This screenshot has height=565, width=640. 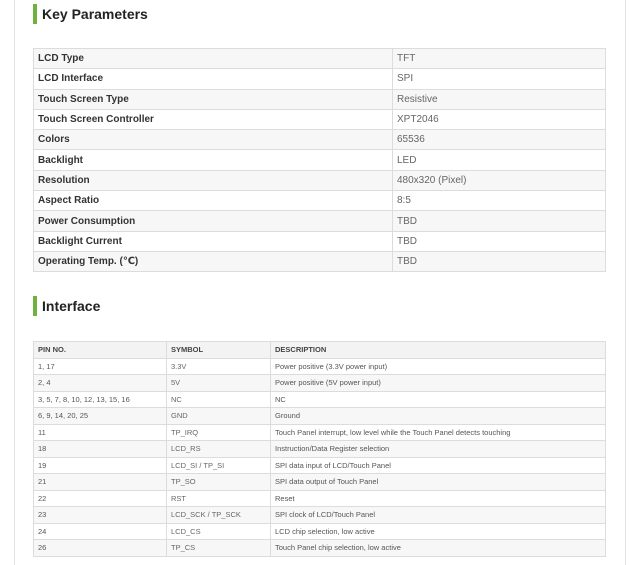 I want to click on parameter-row: Colors 65536, so click(x=319, y=140).